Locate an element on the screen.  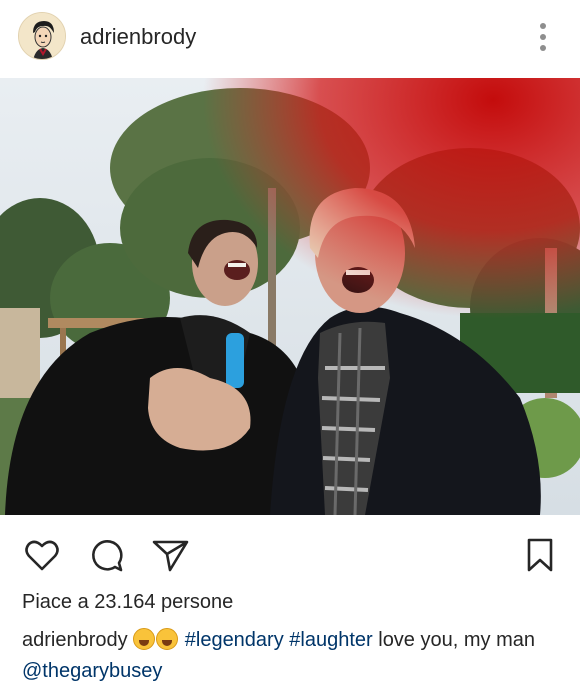
caption-username: adrienbrody is located at coordinates (75, 640).